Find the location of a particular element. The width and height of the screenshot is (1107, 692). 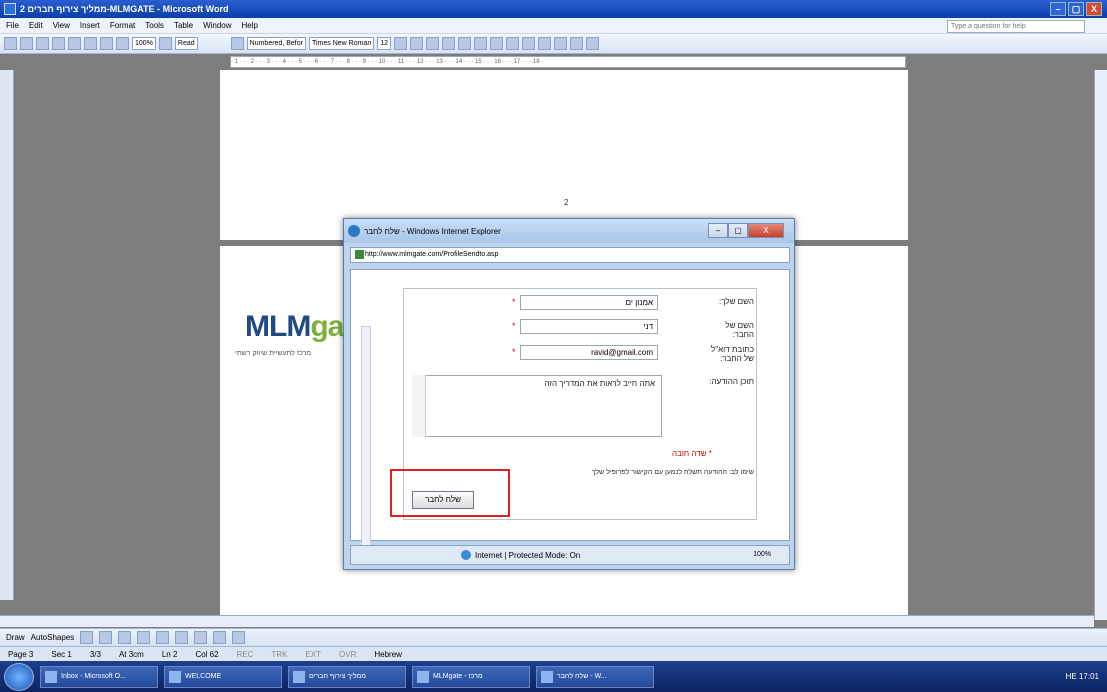

highlight-icon is located at coordinates (577, 43).